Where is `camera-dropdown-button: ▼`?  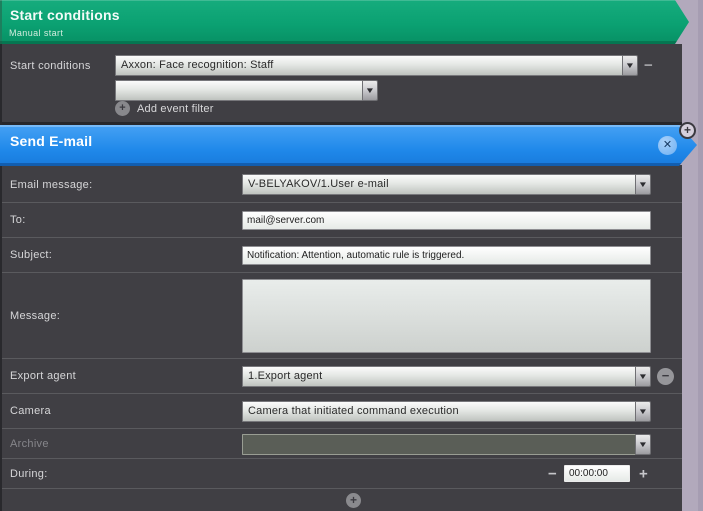
camera-dropdown-button: ▼ is located at coordinates (643, 411).